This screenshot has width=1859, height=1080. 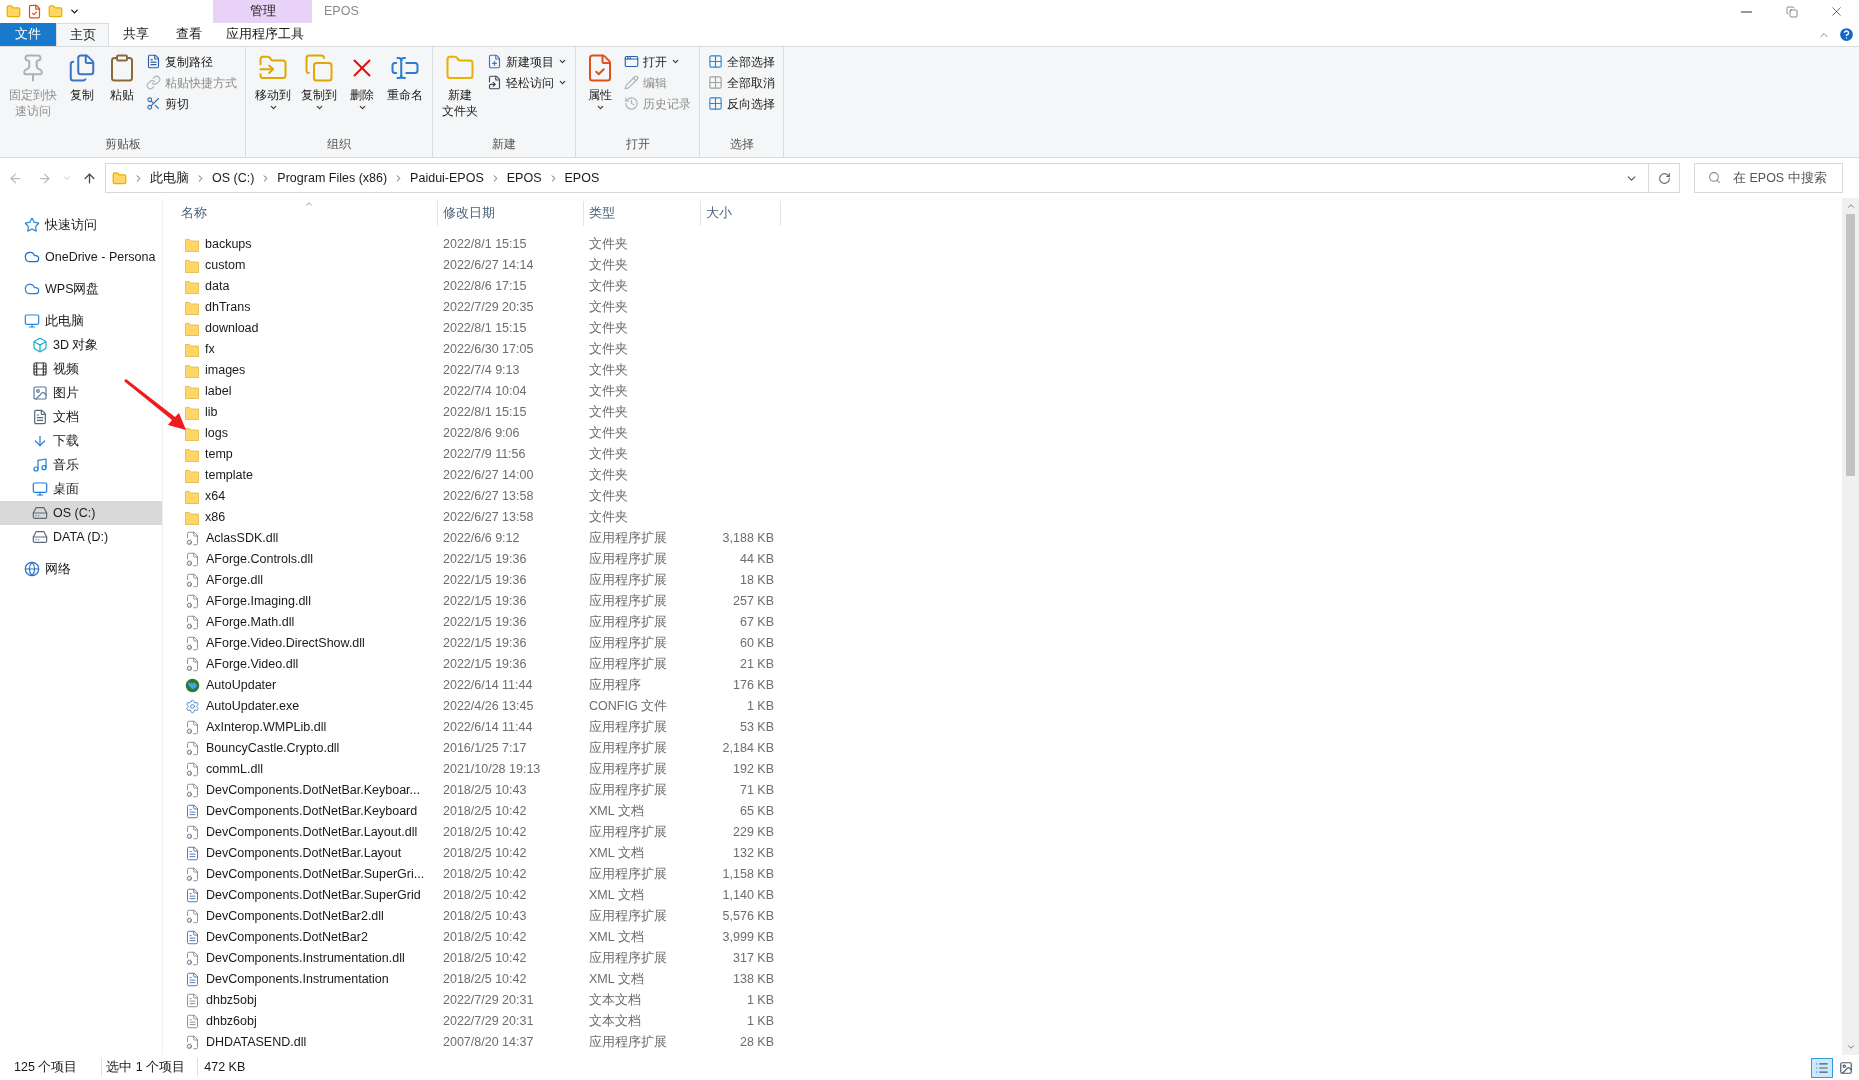 I want to click on ribbon-tab: 查看, so click(x=188, y=34).